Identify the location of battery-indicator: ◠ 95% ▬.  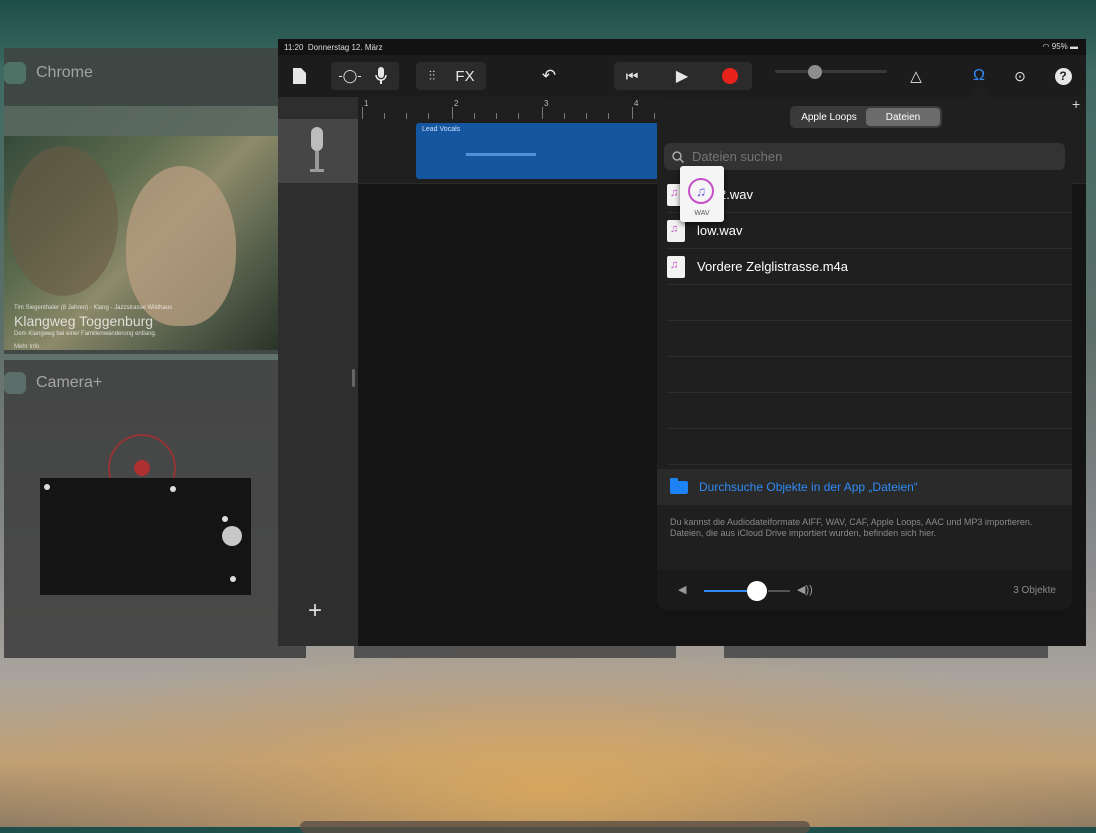
(1060, 46).